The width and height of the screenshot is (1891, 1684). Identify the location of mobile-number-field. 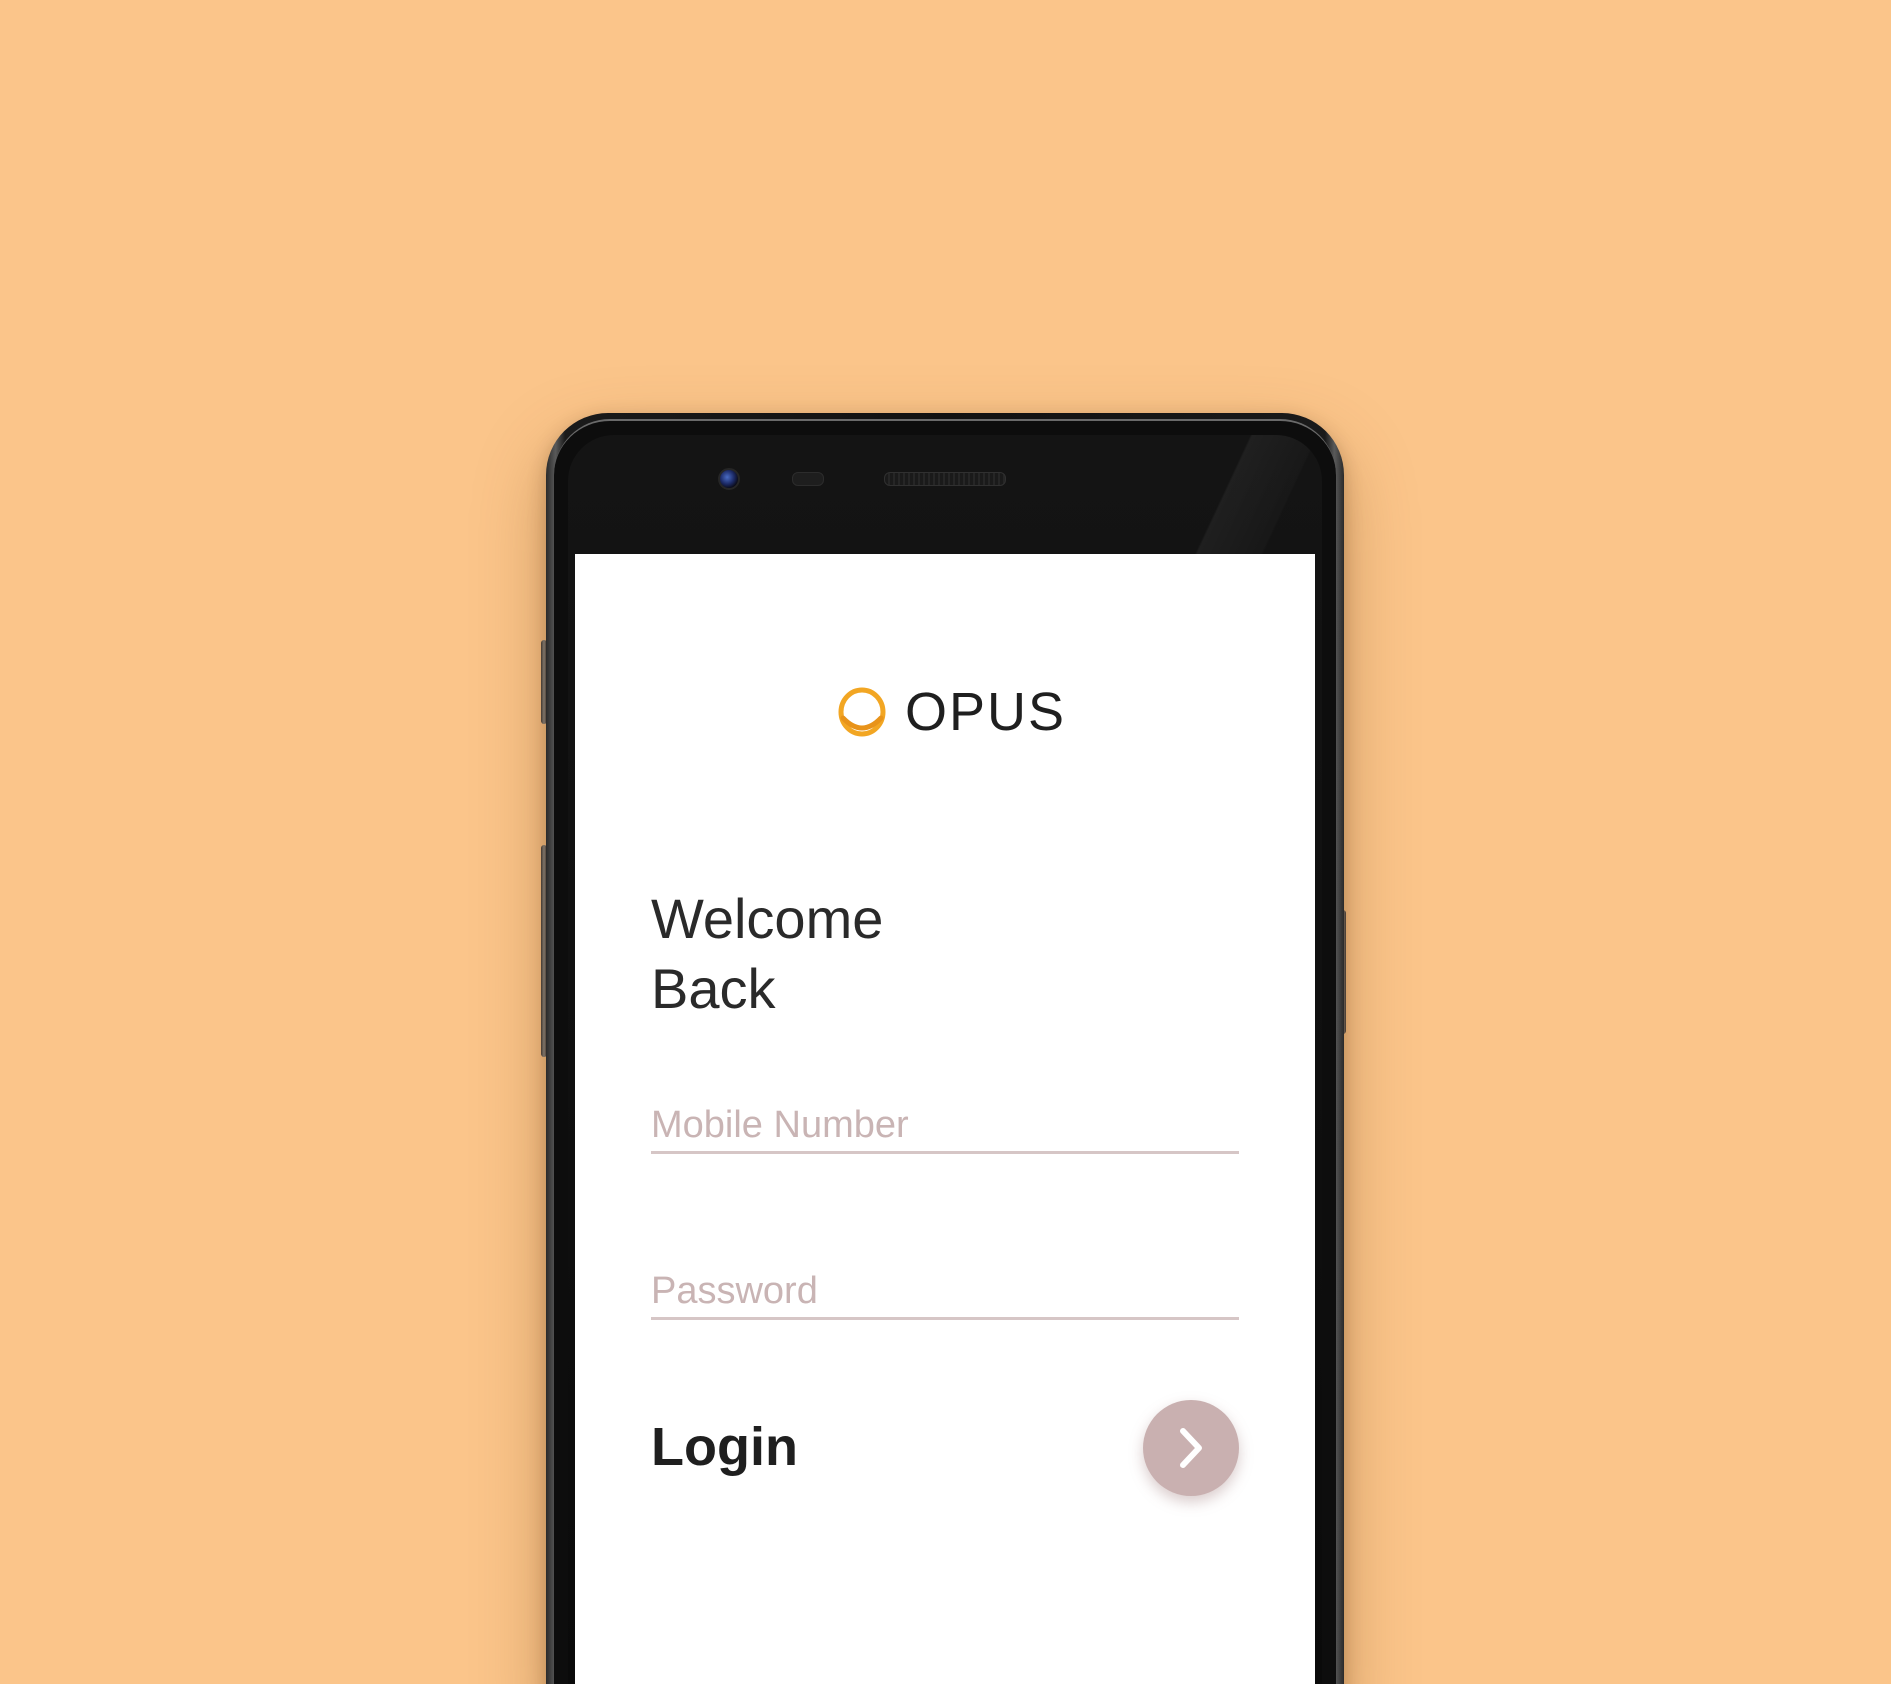
(945, 1129).